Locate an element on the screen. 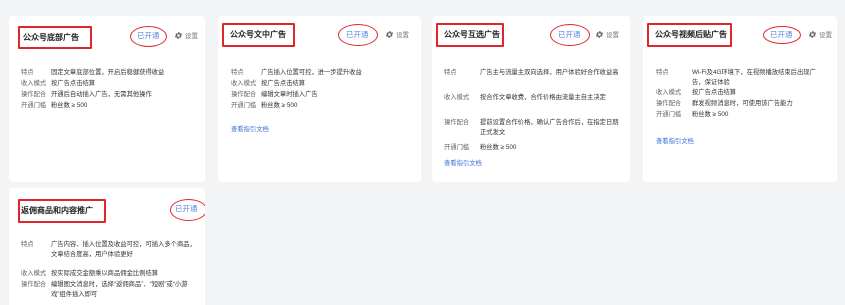 Image resolution: width=845 pixels, height=305 pixels. detail-value: Wi-Fi及4G环境下，在视频播放结束后出现广告，保证体验 is located at coordinates (754, 77).